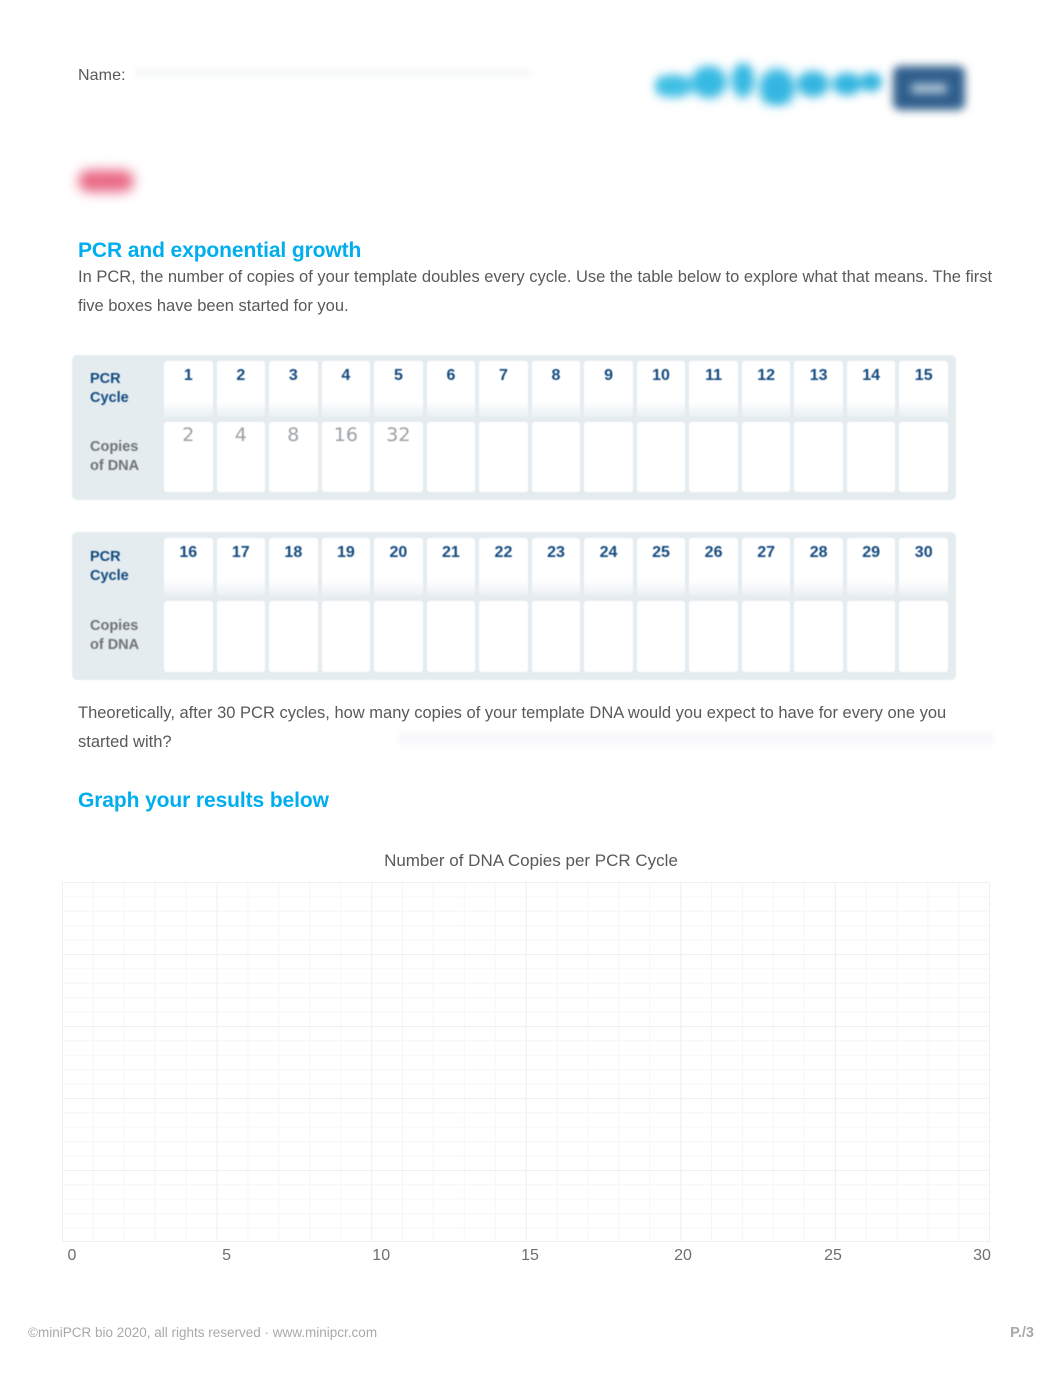 This screenshot has height=1376, width=1062. Describe the element at coordinates (188, 567) in the screenshot. I see `table-2-cycle-header-cell: 16` at that location.